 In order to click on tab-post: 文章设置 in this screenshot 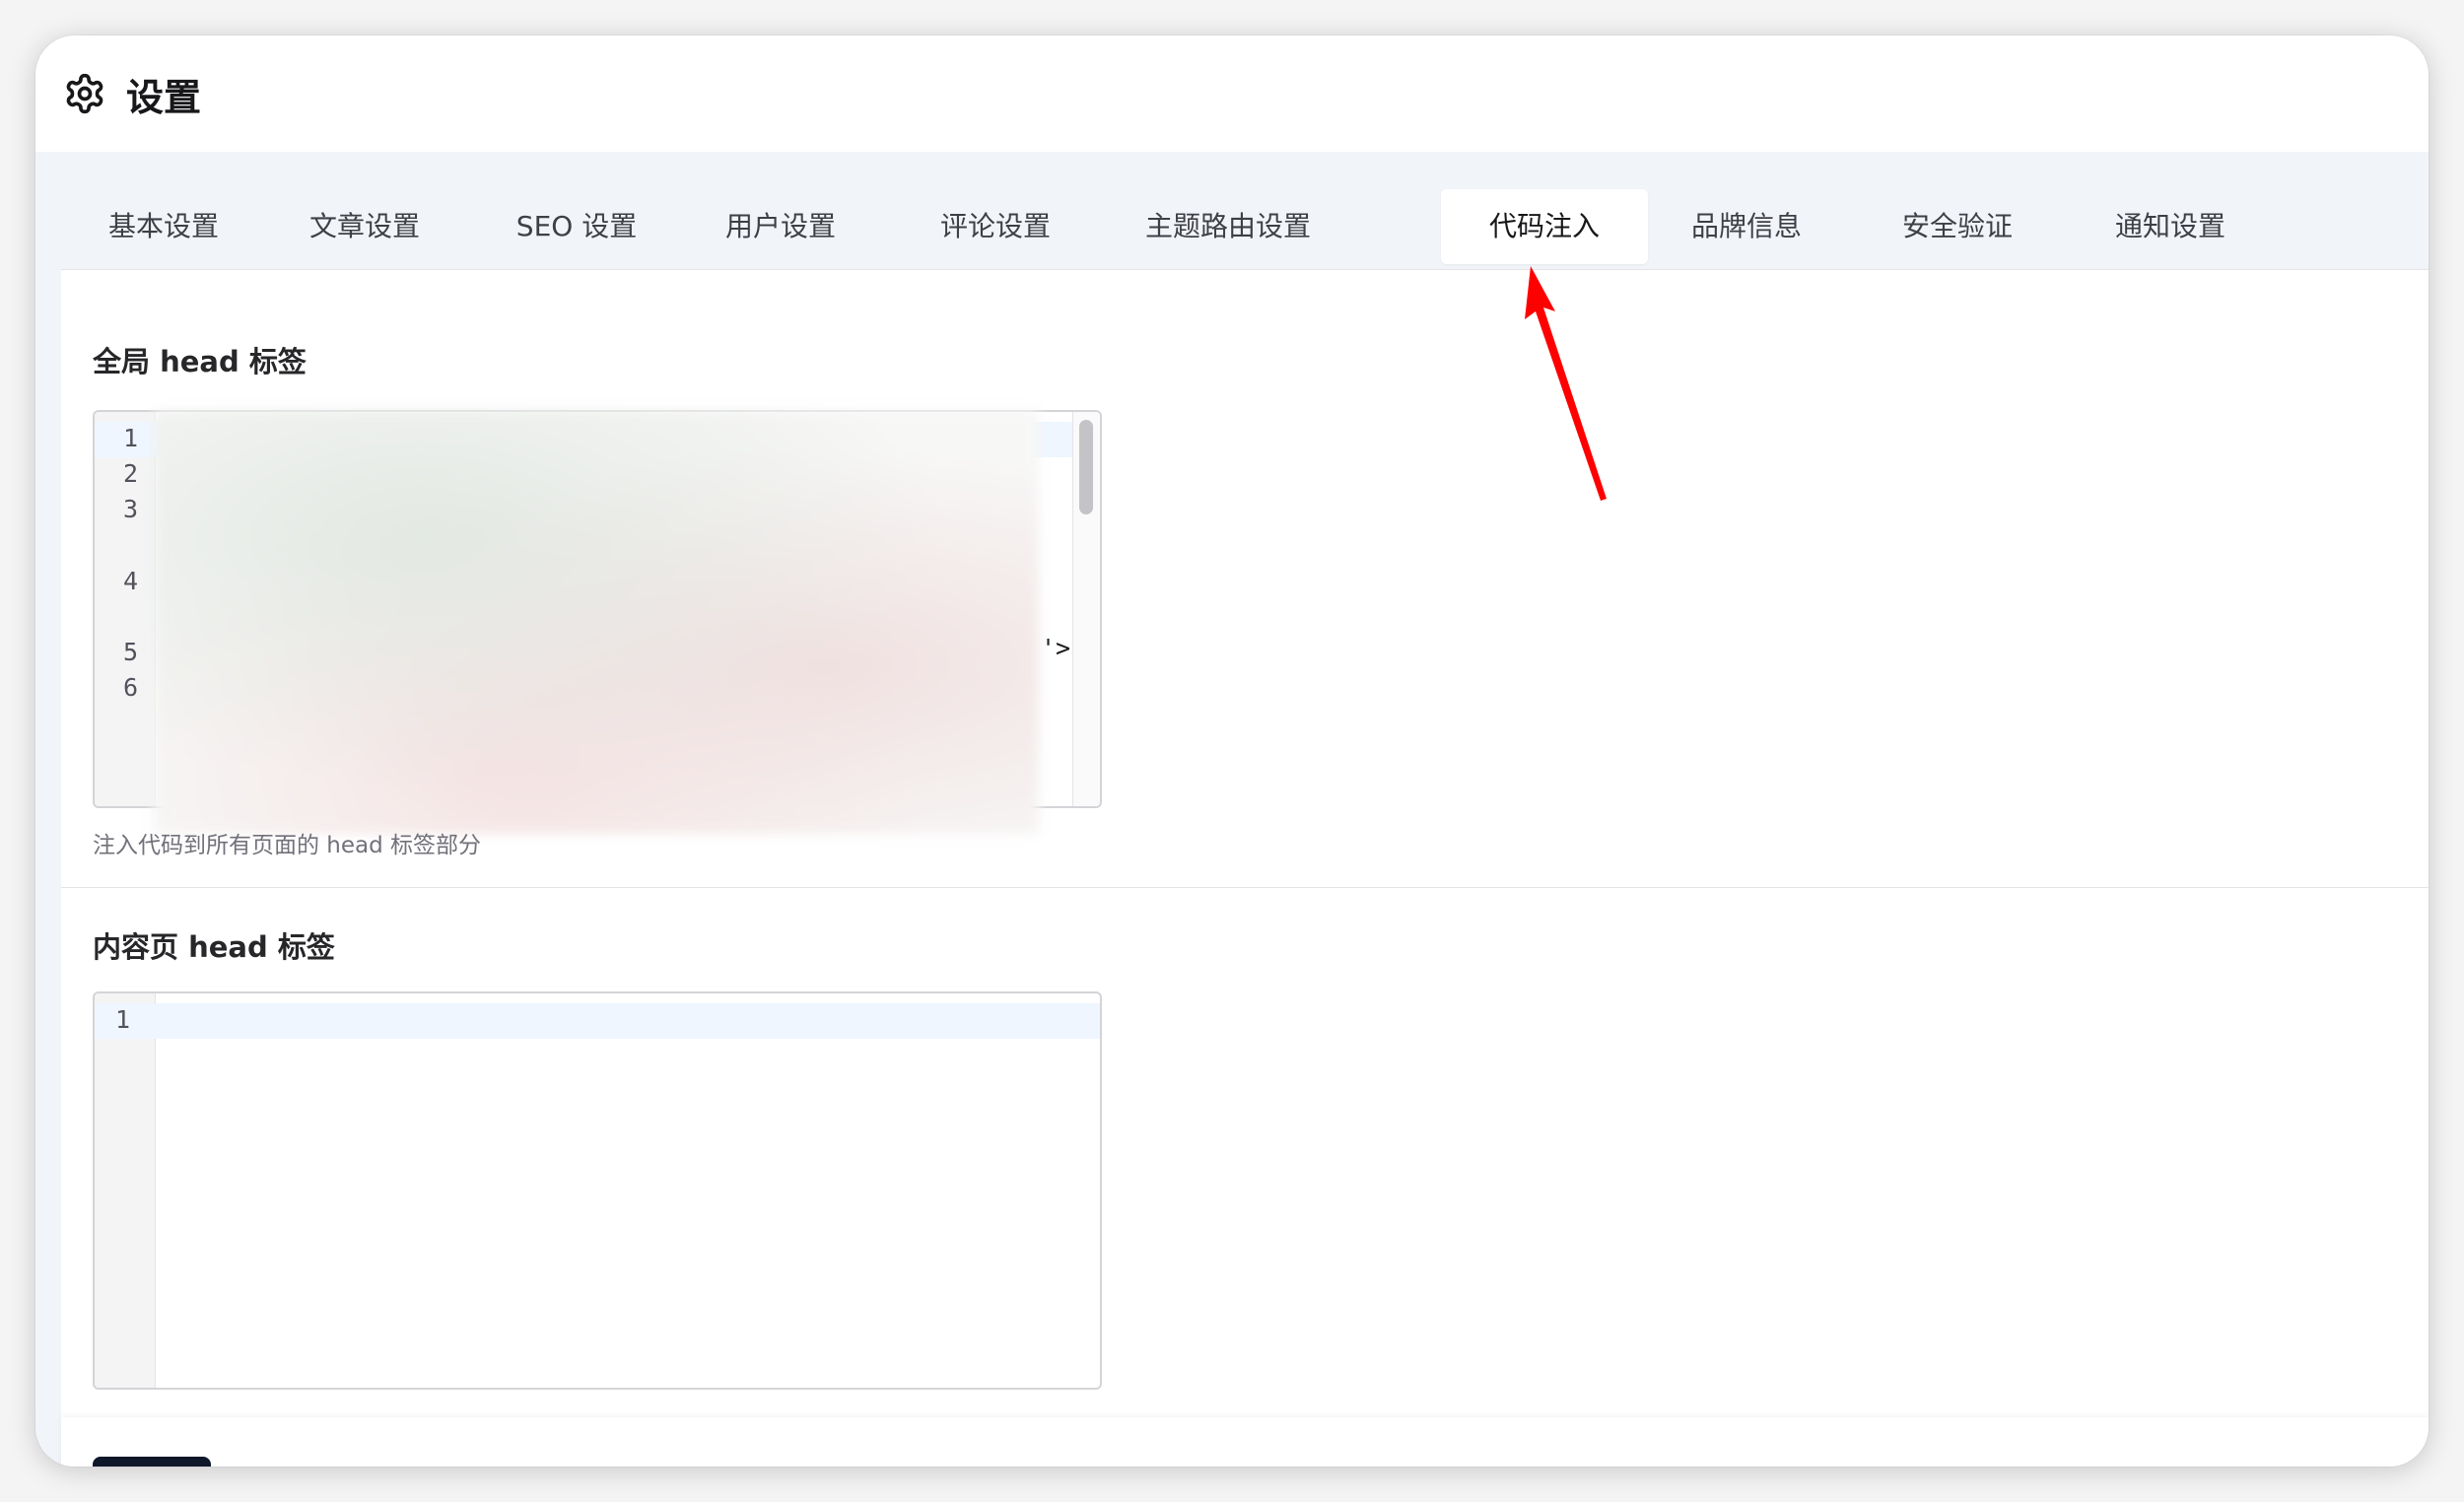, I will do `click(365, 226)`.